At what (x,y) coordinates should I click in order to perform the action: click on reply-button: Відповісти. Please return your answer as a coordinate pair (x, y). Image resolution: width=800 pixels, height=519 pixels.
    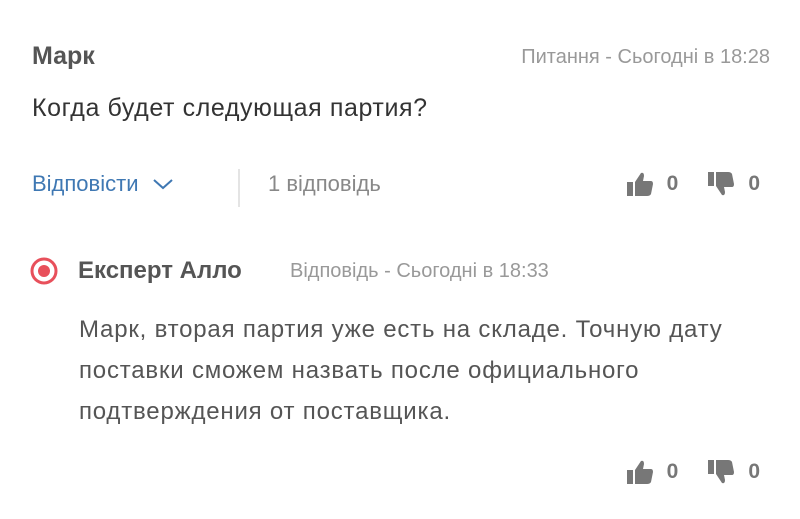
    Looking at the image, I should click on (103, 184).